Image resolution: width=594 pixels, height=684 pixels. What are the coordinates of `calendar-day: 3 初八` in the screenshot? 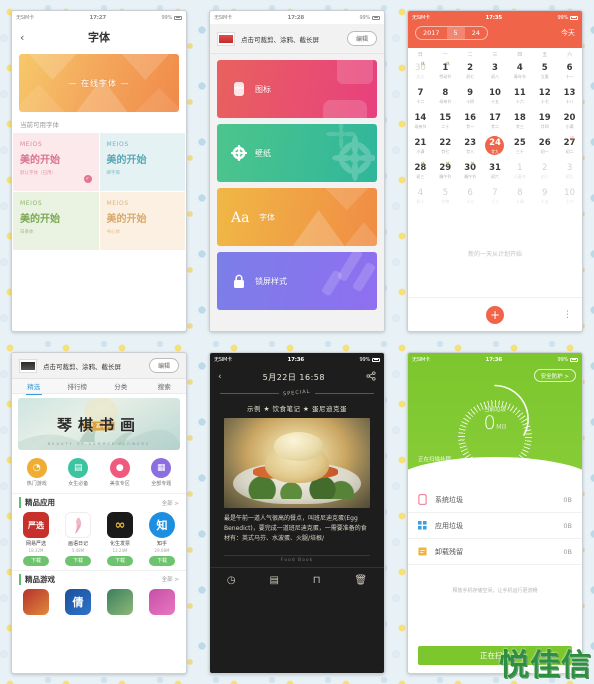 It's located at (495, 71).